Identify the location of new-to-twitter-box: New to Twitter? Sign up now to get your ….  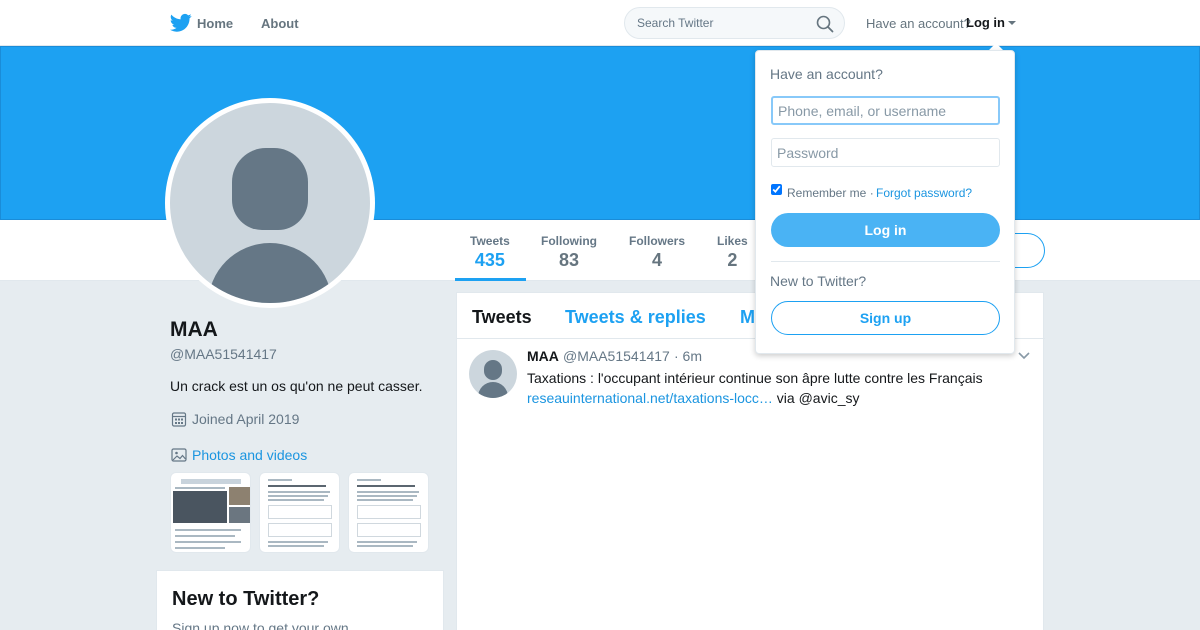
(300, 600).